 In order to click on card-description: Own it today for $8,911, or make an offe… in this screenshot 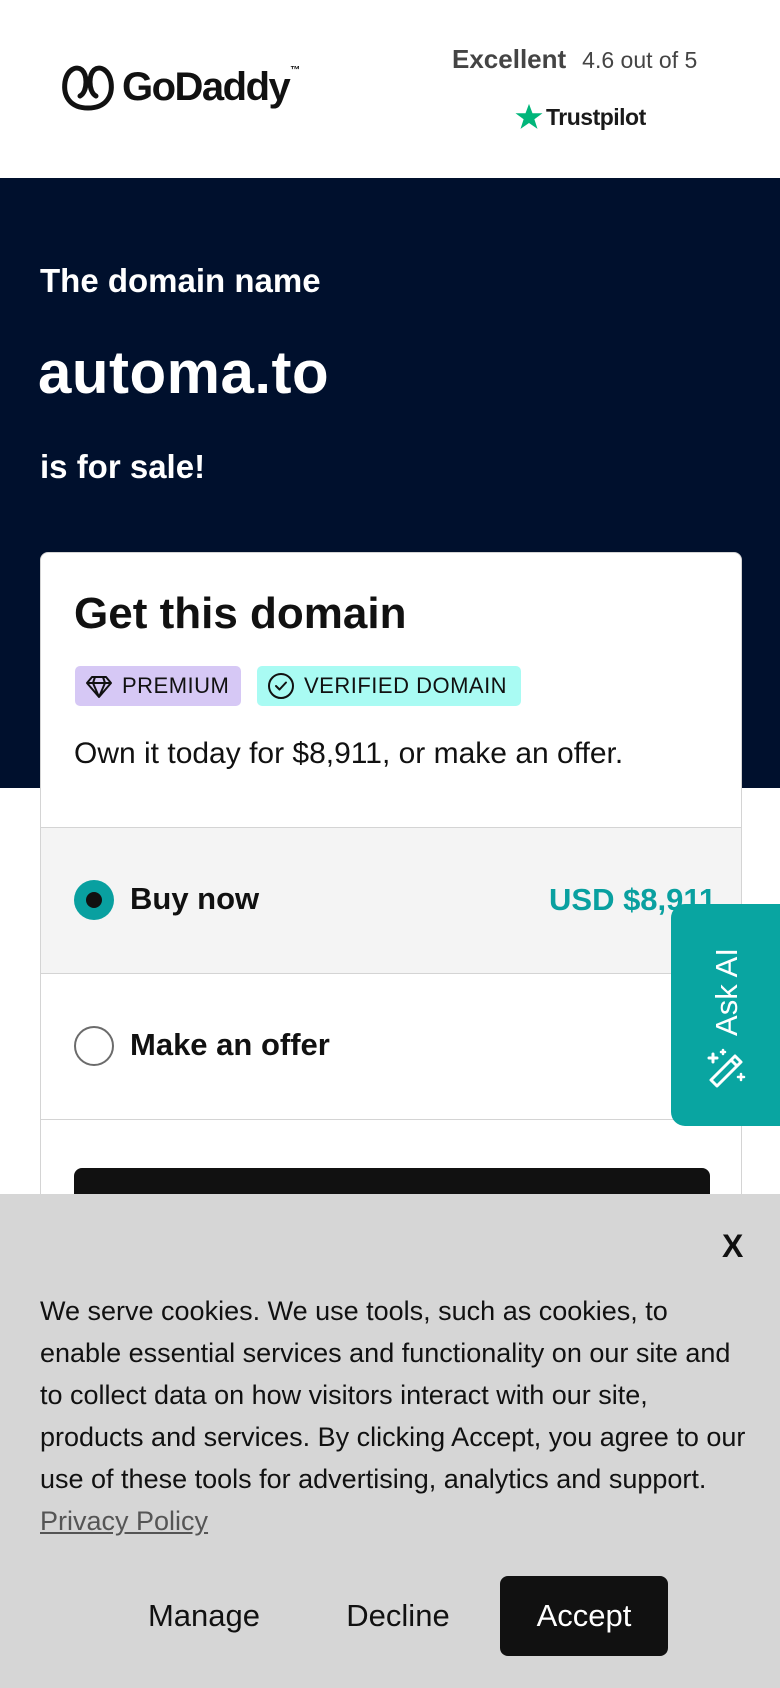, I will do `click(349, 753)`.